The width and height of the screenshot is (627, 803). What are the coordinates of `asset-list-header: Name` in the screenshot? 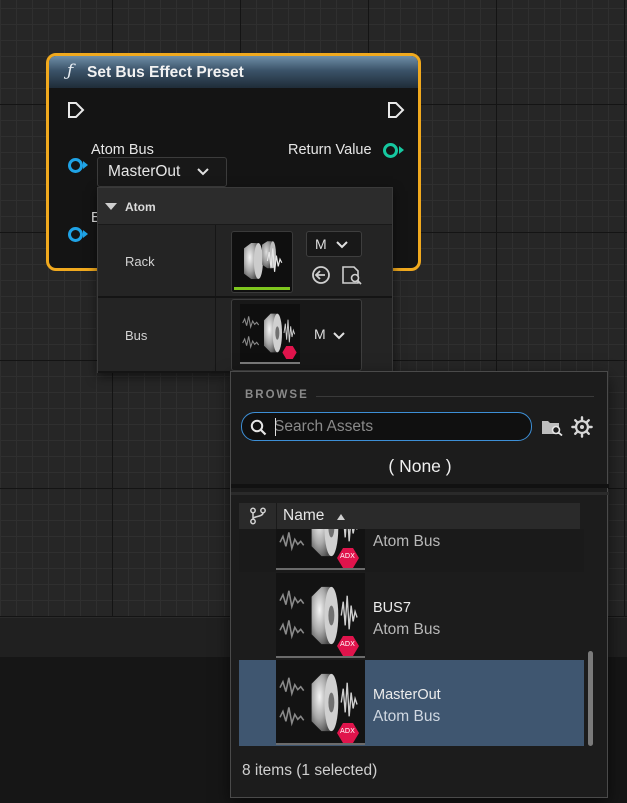 It's located at (409, 516).